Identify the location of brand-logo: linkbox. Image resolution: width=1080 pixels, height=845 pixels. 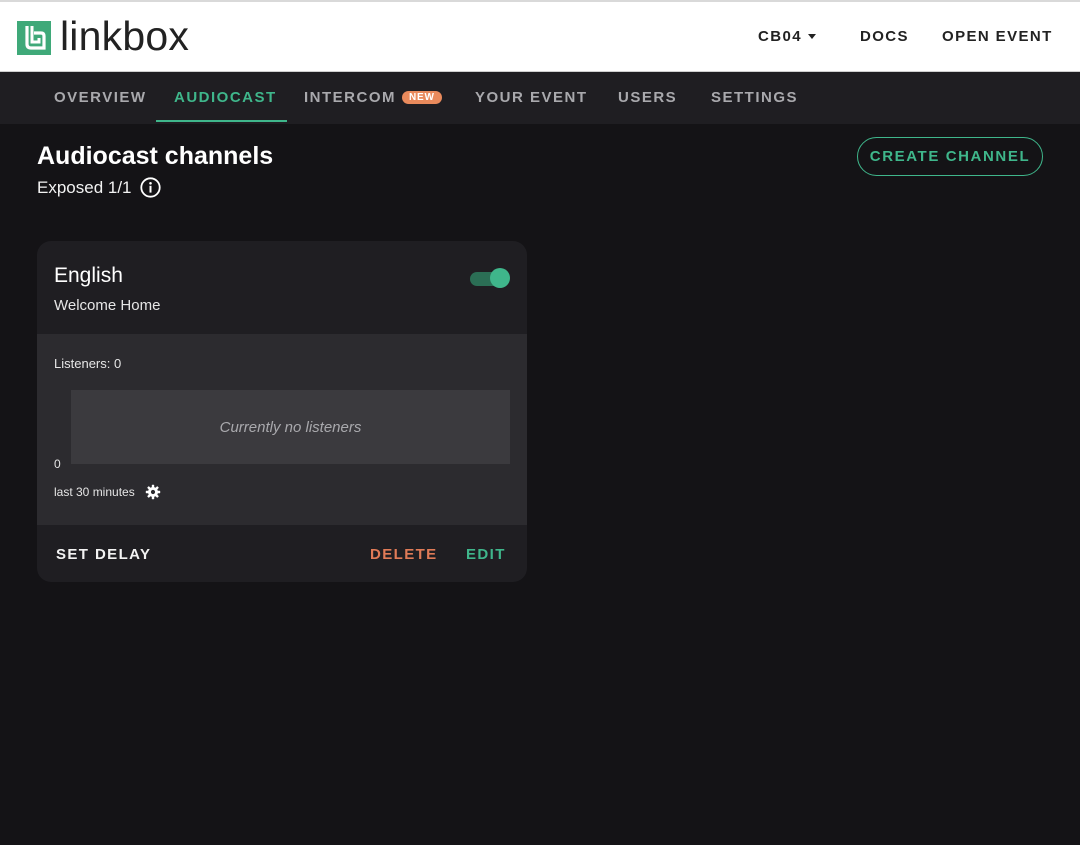
(103, 36).